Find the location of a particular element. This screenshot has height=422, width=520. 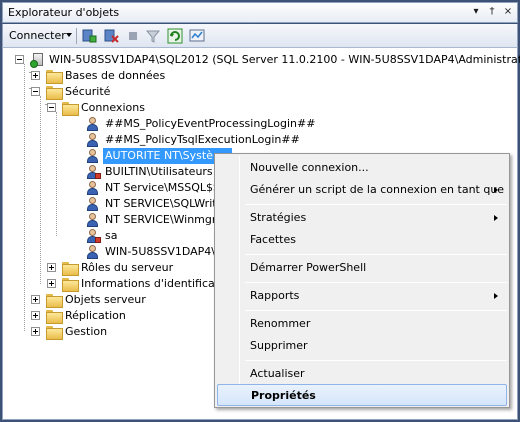

menu-item-reports: Rapports is located at coordinates (362, 296).